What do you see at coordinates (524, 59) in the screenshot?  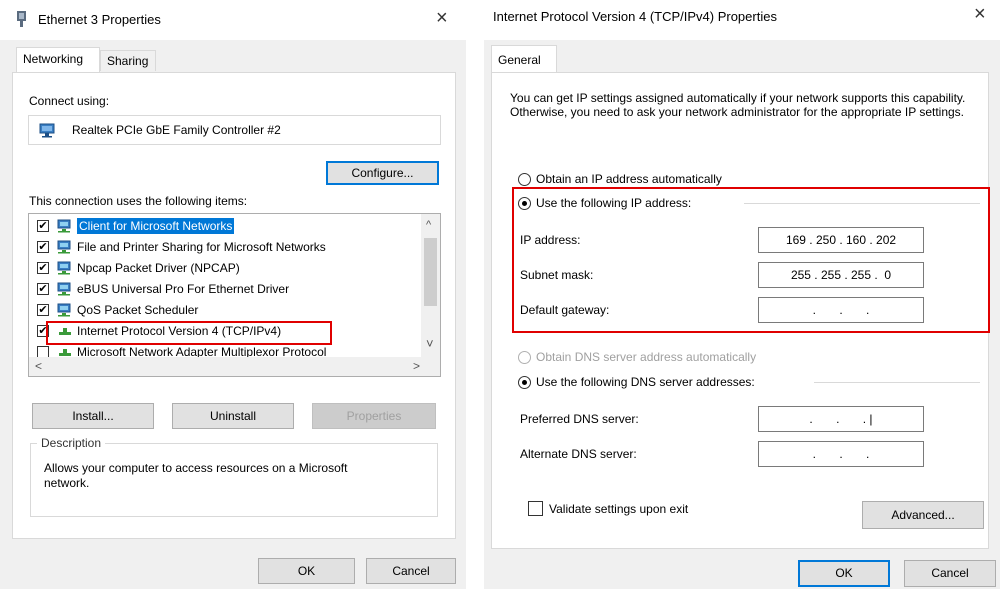 I see `tab-general: General` at bounding box center [524, 59].